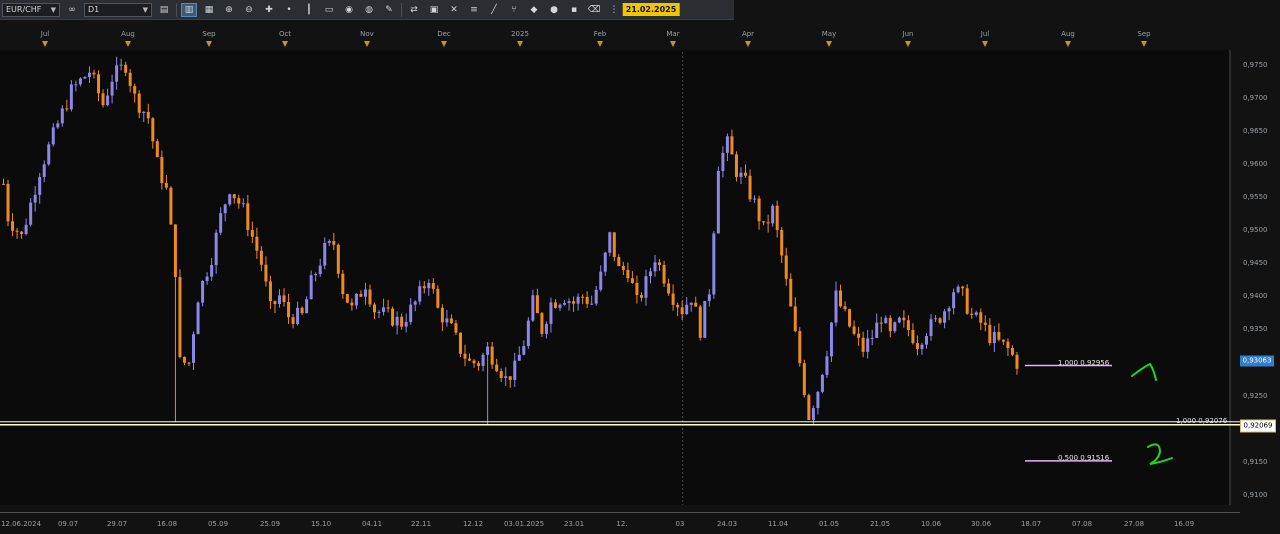 The height and width of the screenshot is (534, 1280). Describe the element at coordinates (68, 524) in the screenshot. I see `date-tick-label: 09.07` at that location.